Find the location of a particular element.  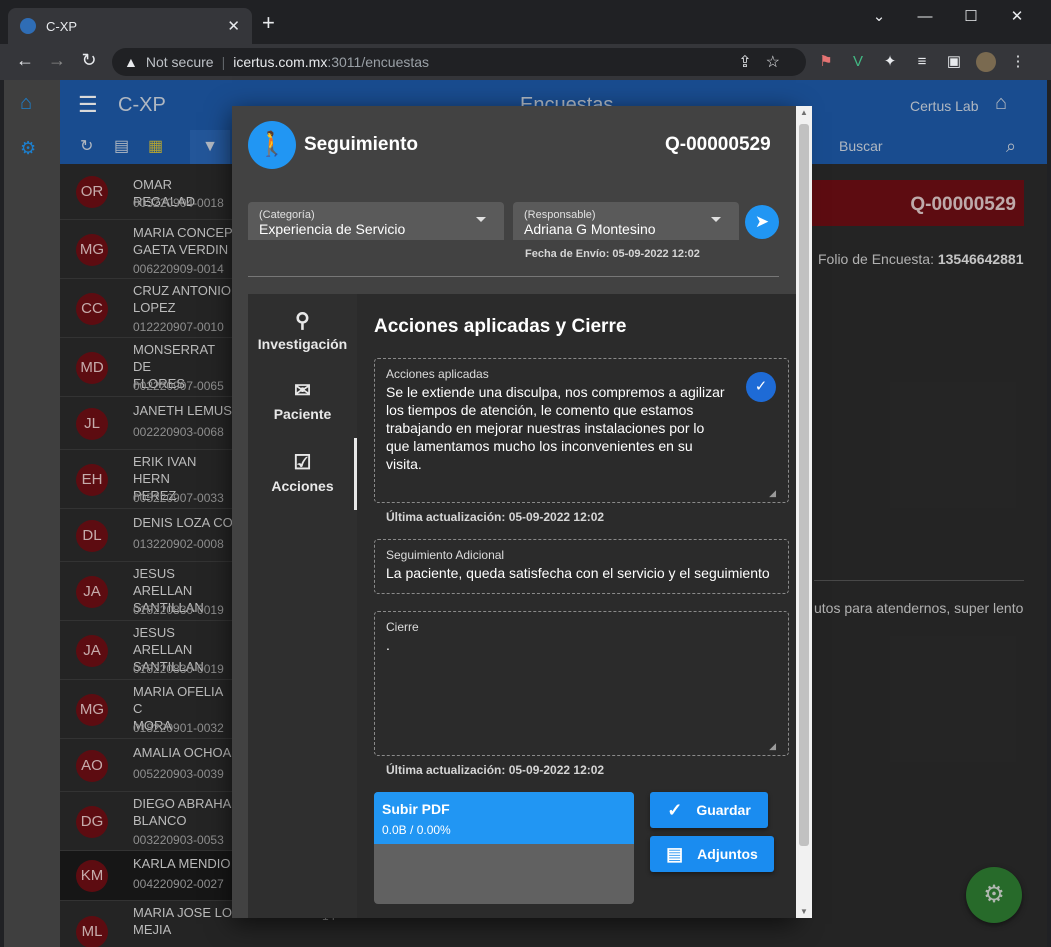

adjuntos-label: Adjuntos is located at coordinates (727, 854).